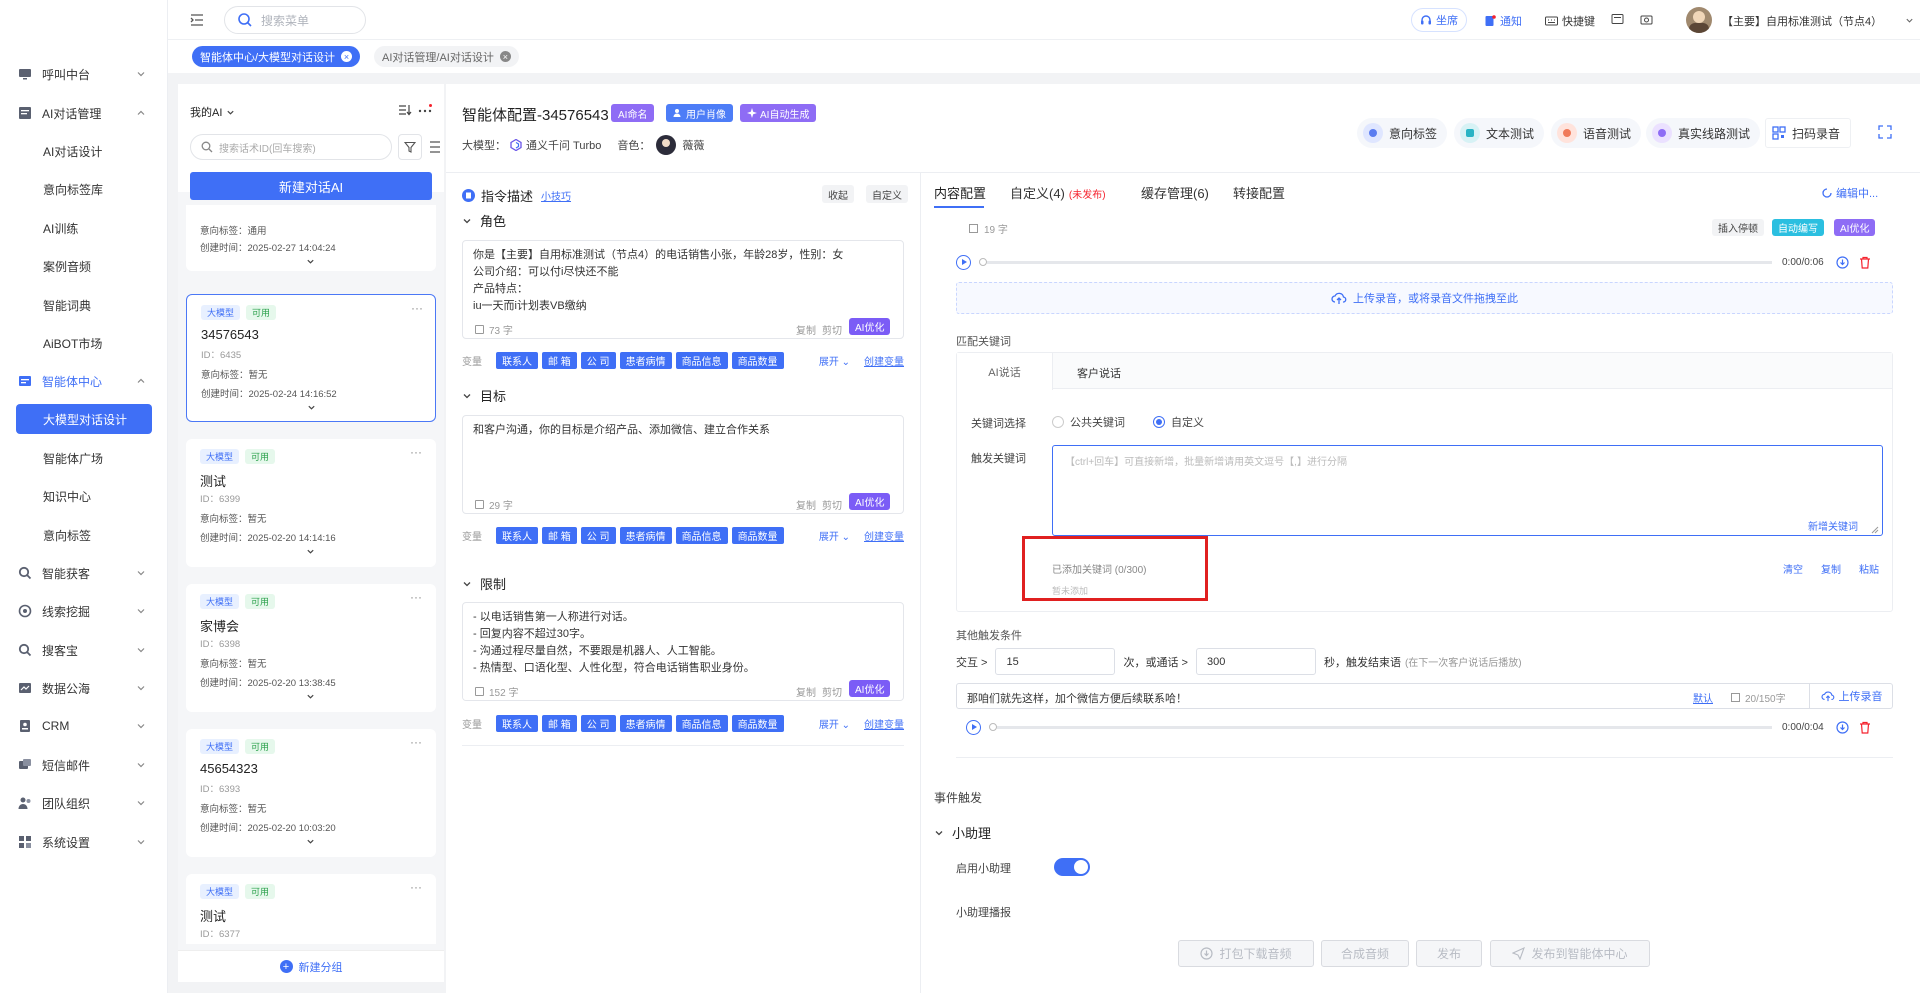 Image resolution: width=1920 pixels, height=993 pixels. Describe the element at coordinates (212, 112) in the screenshot. I see `my-ai-dropdown: 我的AI` at that location.